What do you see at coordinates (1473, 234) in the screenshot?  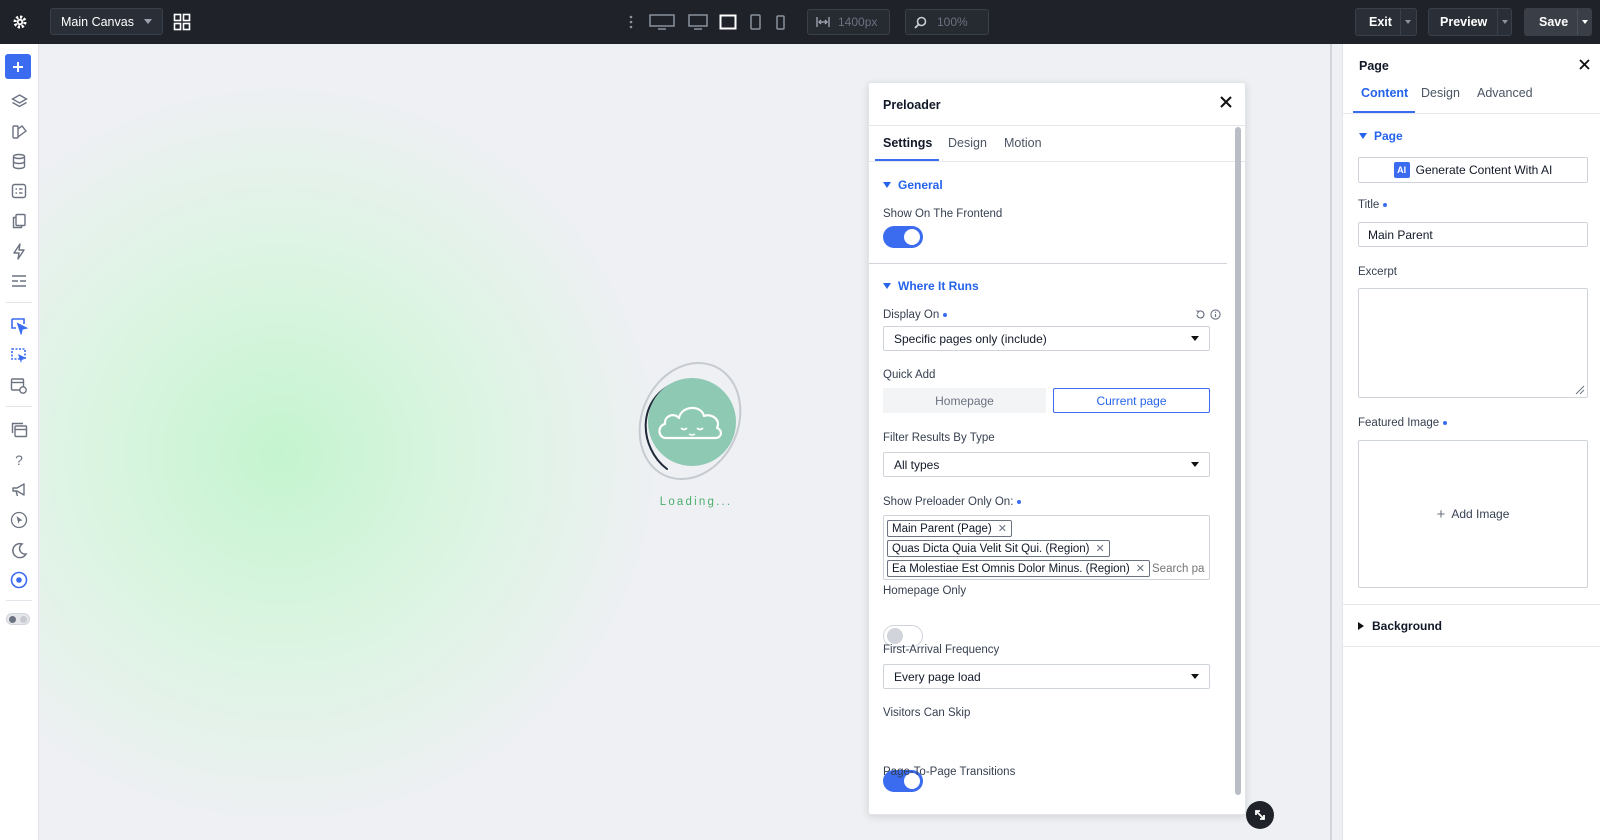 I see `title-input` at bounding box center [1473, 234].